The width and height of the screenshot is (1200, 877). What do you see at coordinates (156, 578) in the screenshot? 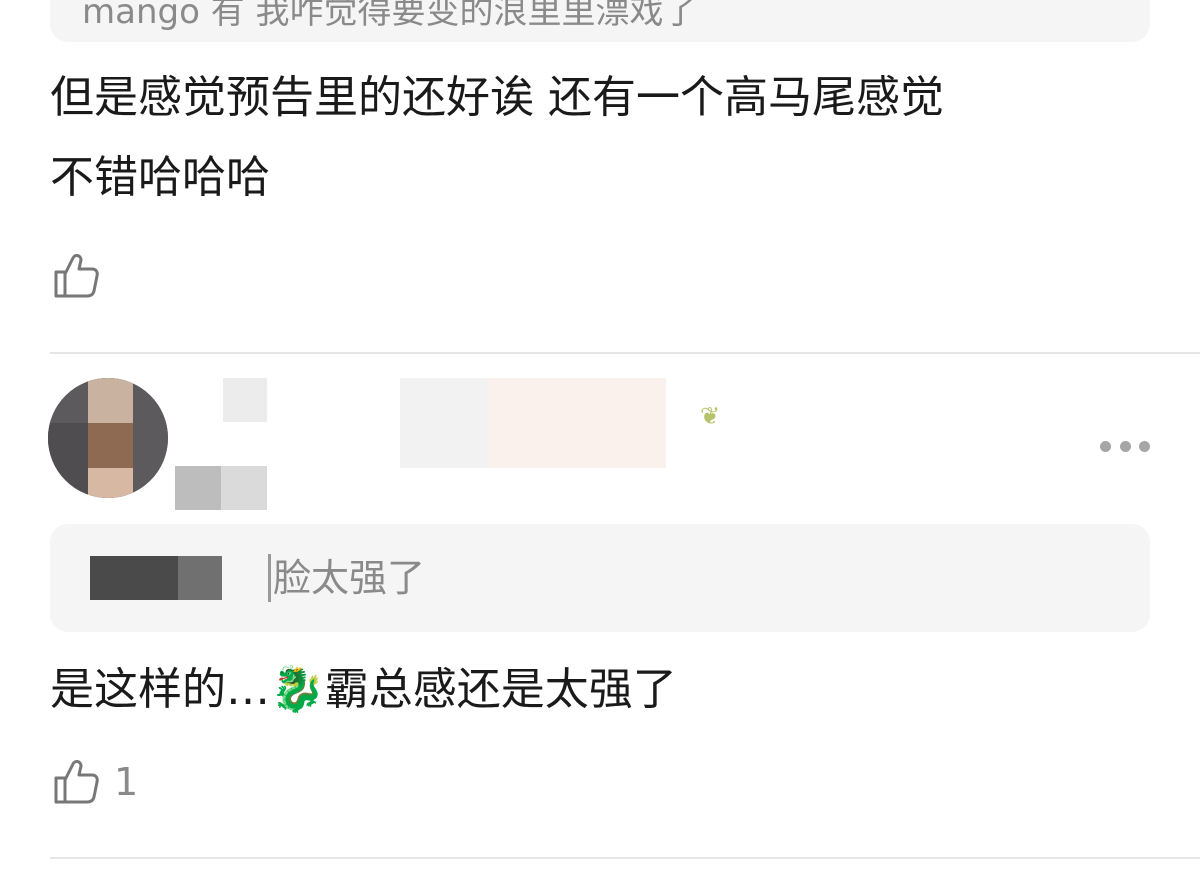
I see `quoted-author-hidden` at bounding box center [156, 578].